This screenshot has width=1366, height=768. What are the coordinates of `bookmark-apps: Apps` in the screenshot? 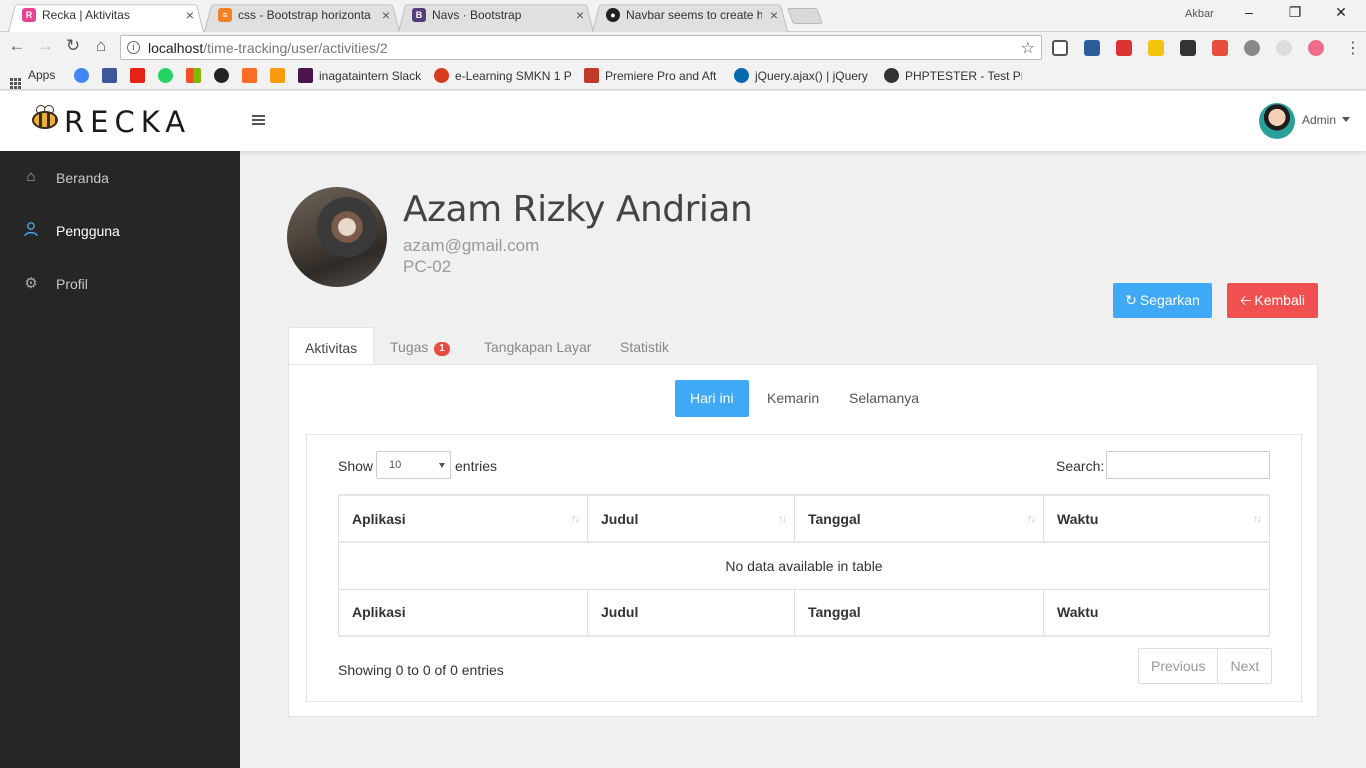 It's located at (32, 78).